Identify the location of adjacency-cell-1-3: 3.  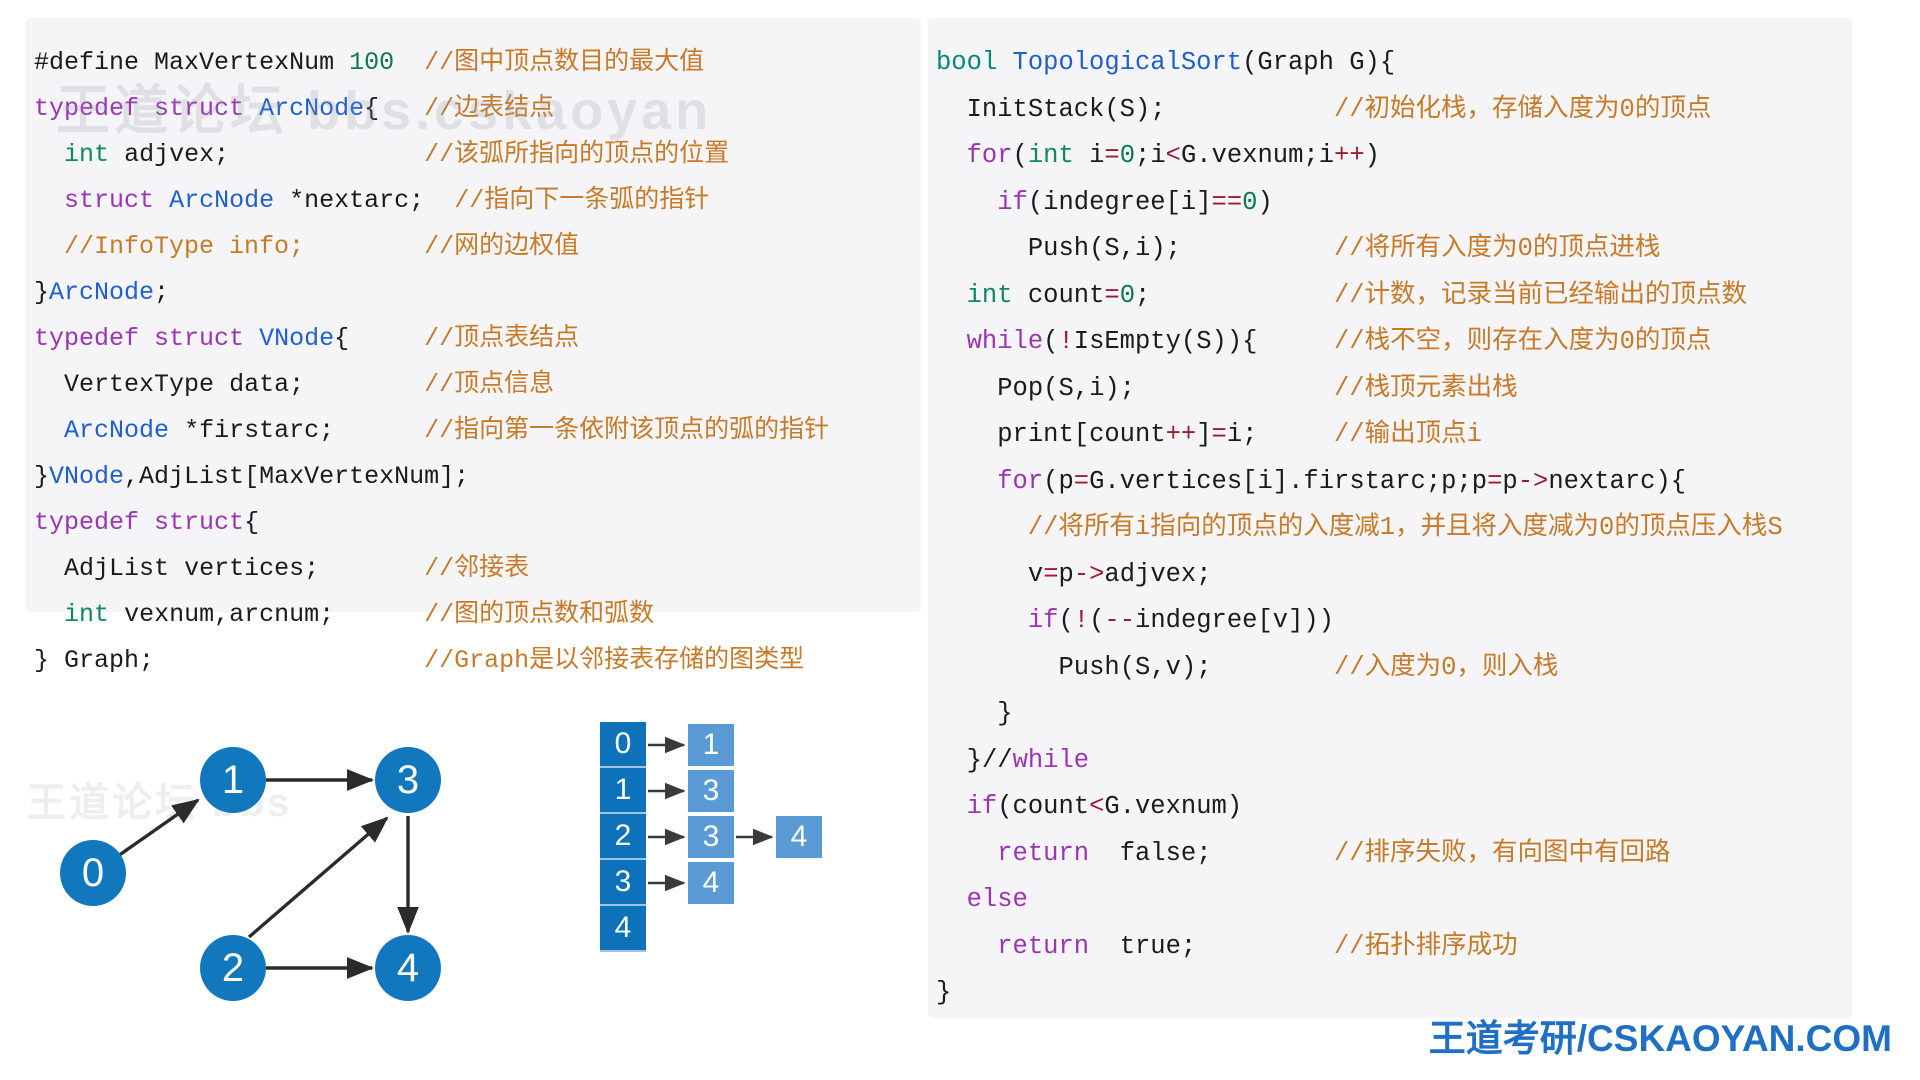
(711, 791).